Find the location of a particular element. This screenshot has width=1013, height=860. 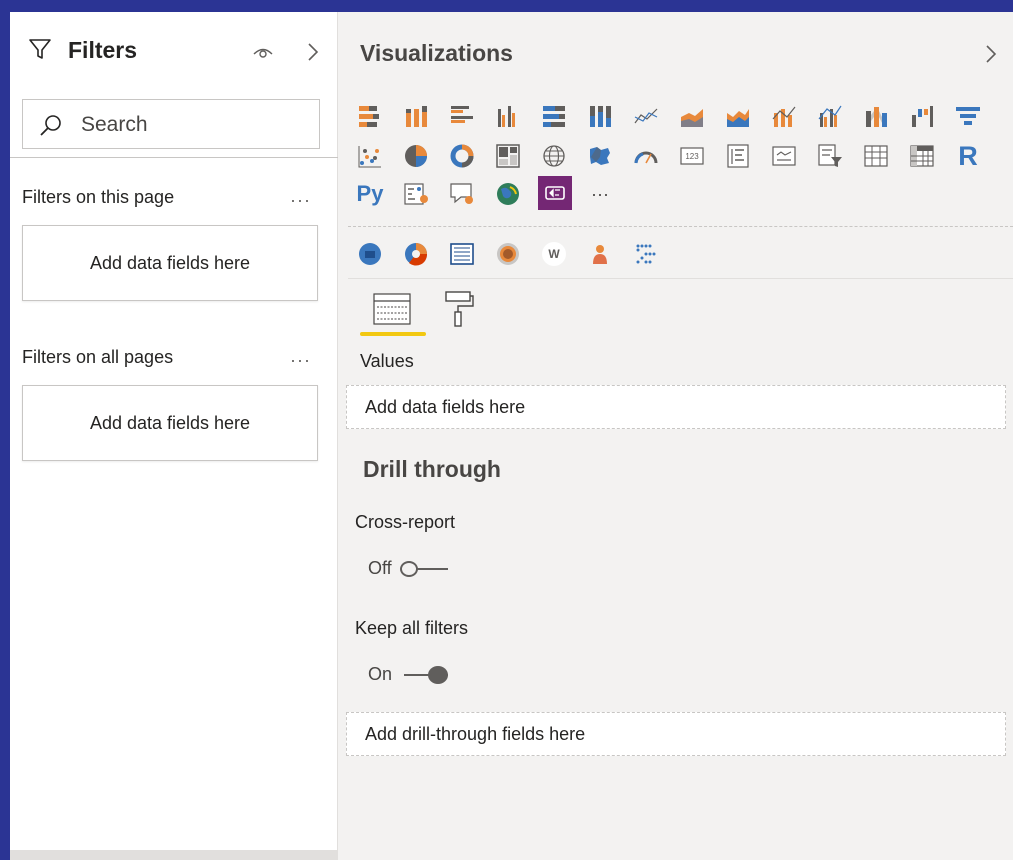

stacked-area-chart-icon is located at coordinates (738, 116).